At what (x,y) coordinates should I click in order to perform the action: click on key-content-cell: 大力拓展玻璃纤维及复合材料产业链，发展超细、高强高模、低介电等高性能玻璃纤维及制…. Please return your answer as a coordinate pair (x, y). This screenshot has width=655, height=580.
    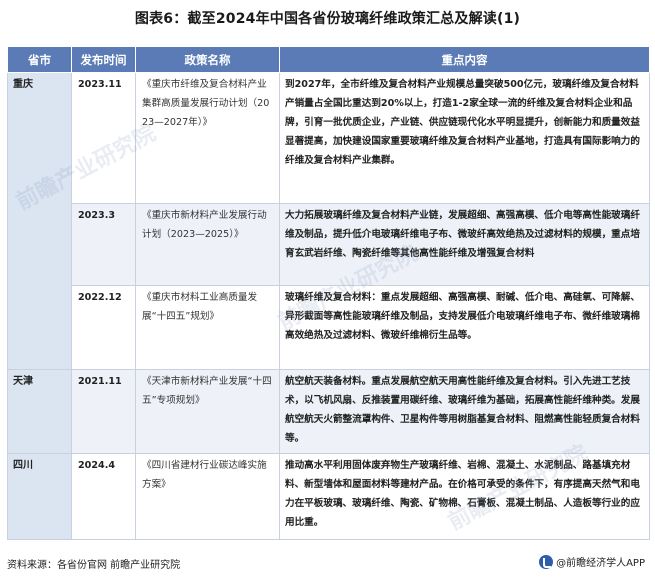
    Looking at the image, I should click on (464, 244).